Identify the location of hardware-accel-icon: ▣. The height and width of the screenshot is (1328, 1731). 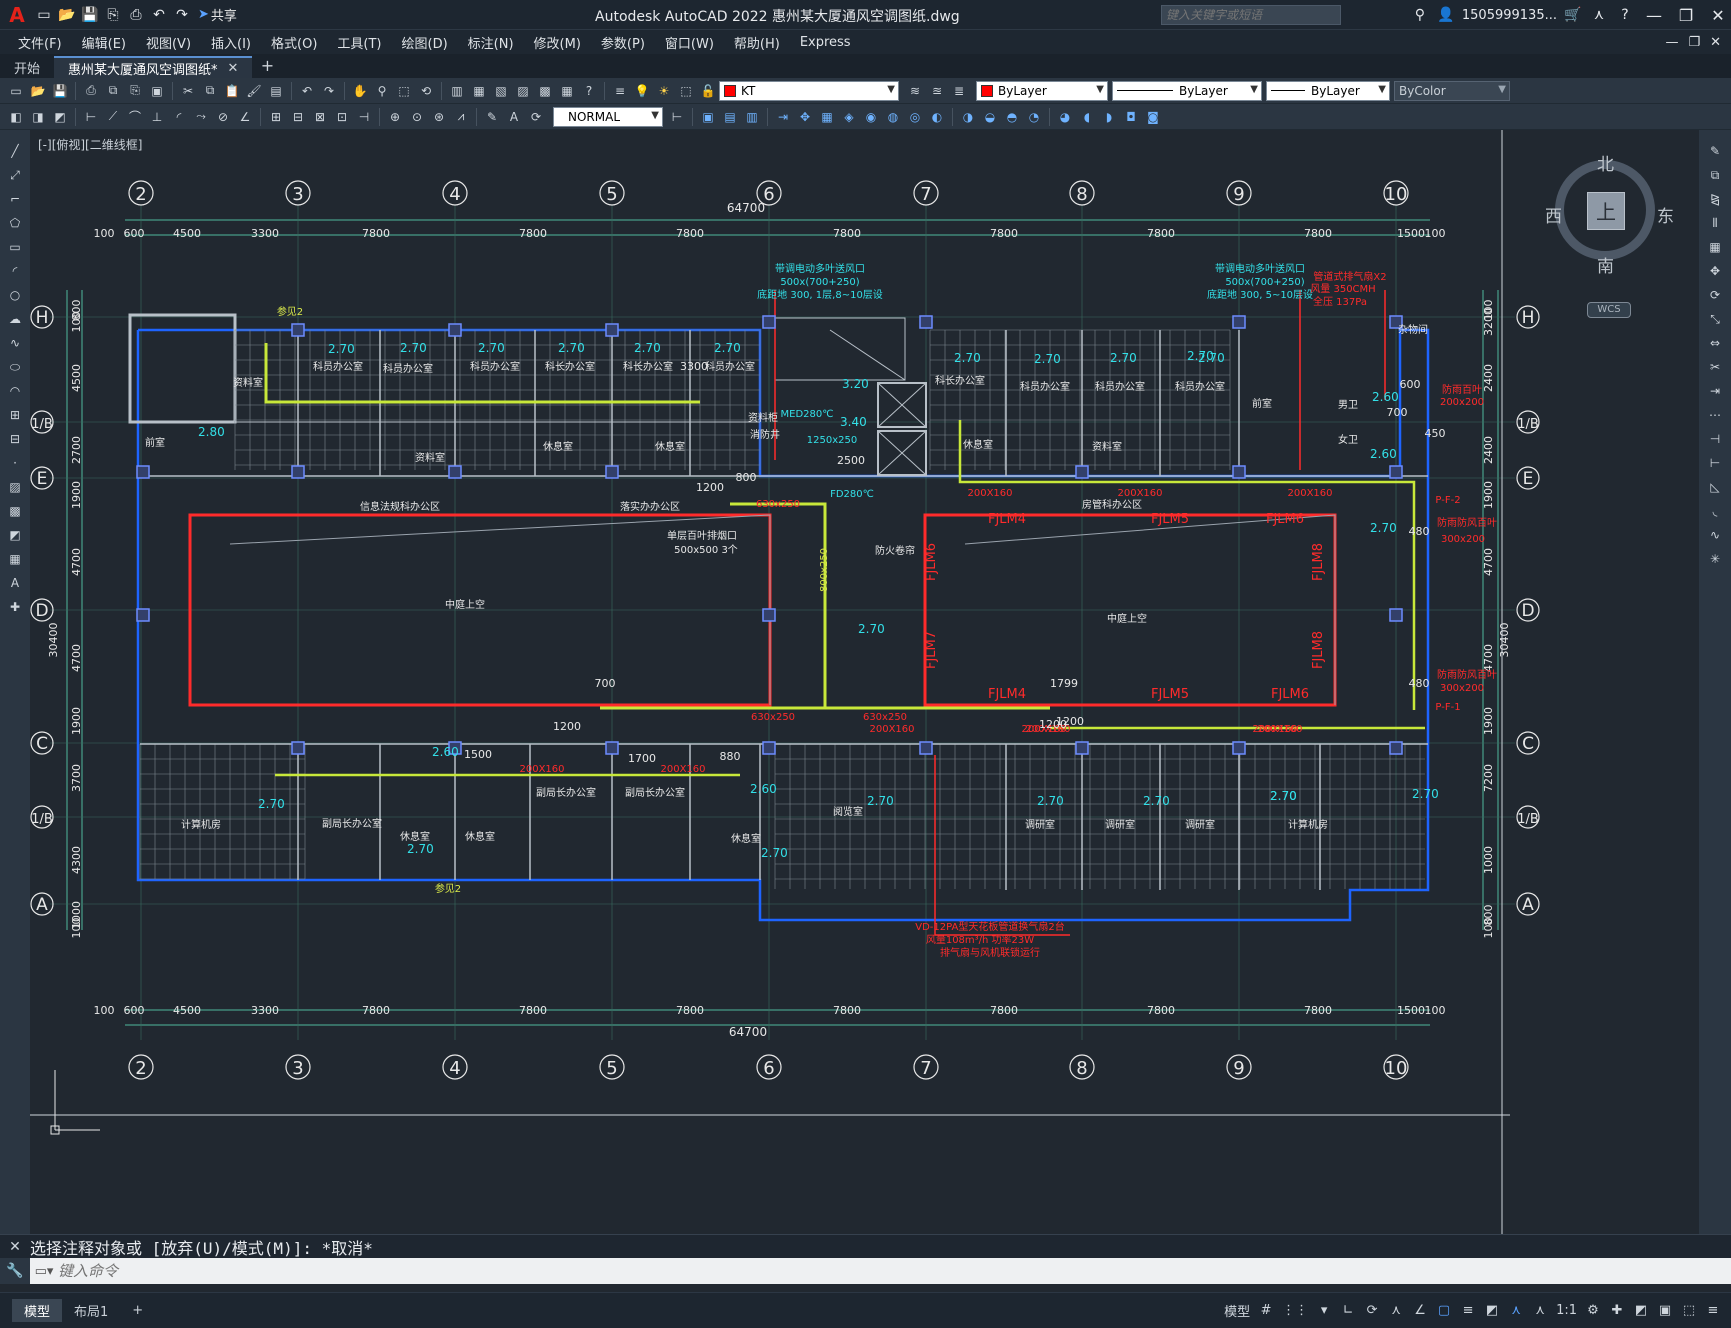
(1665, 1311).